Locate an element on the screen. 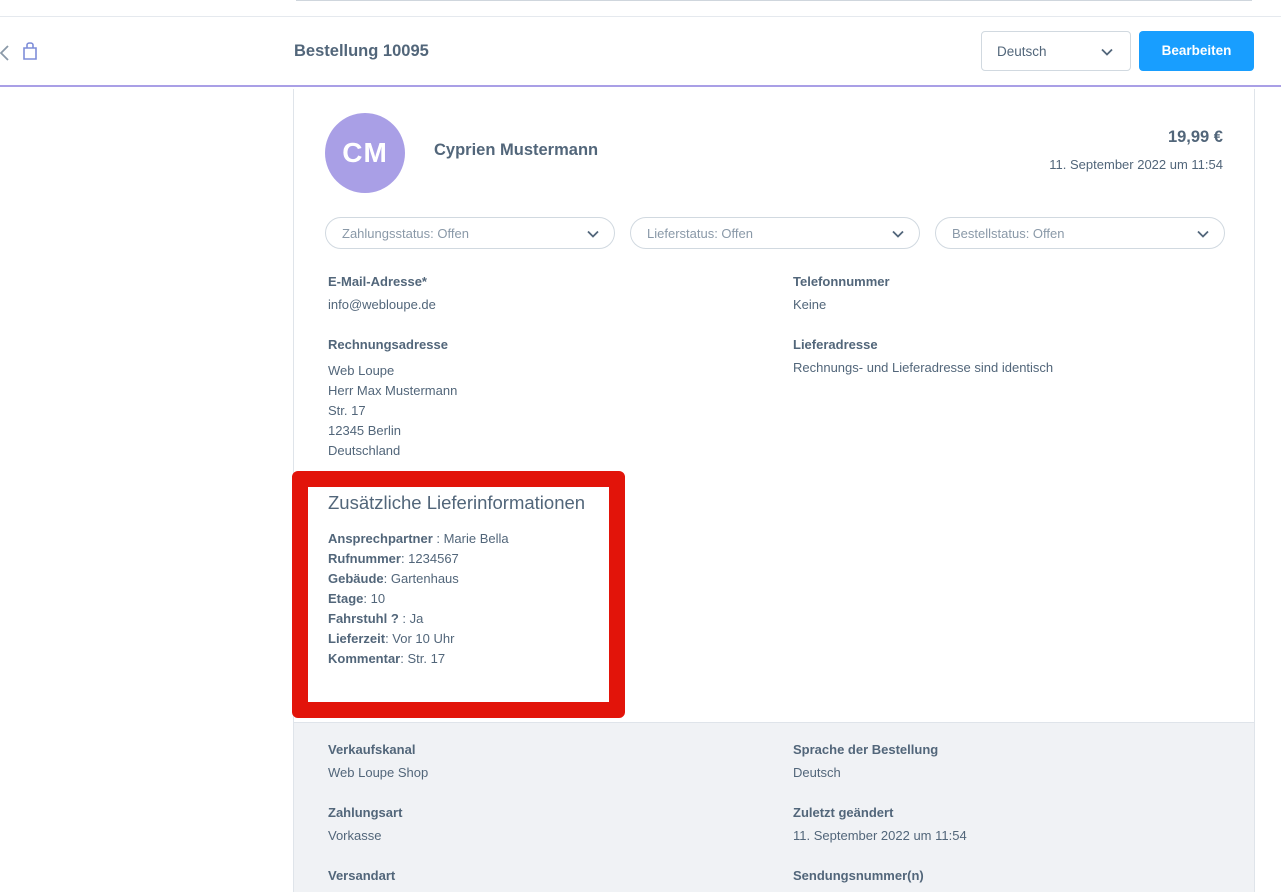 This screenshot has width=1281, height=892. extra-info-row: Etage: 10 is located at coordinates (356, 598).